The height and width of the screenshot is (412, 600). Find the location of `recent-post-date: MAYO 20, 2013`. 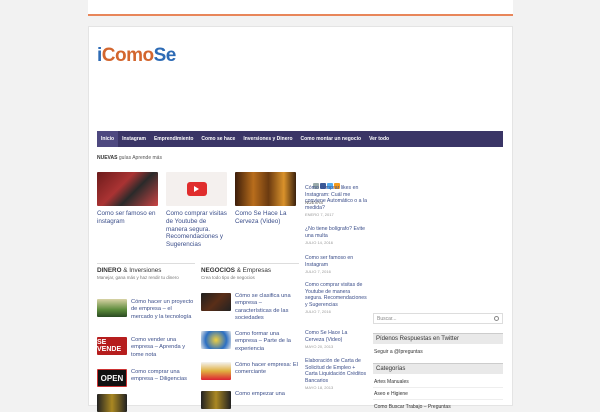

recent-post-date: MAYO 20, 2013 is located at coordinates (319, 347).